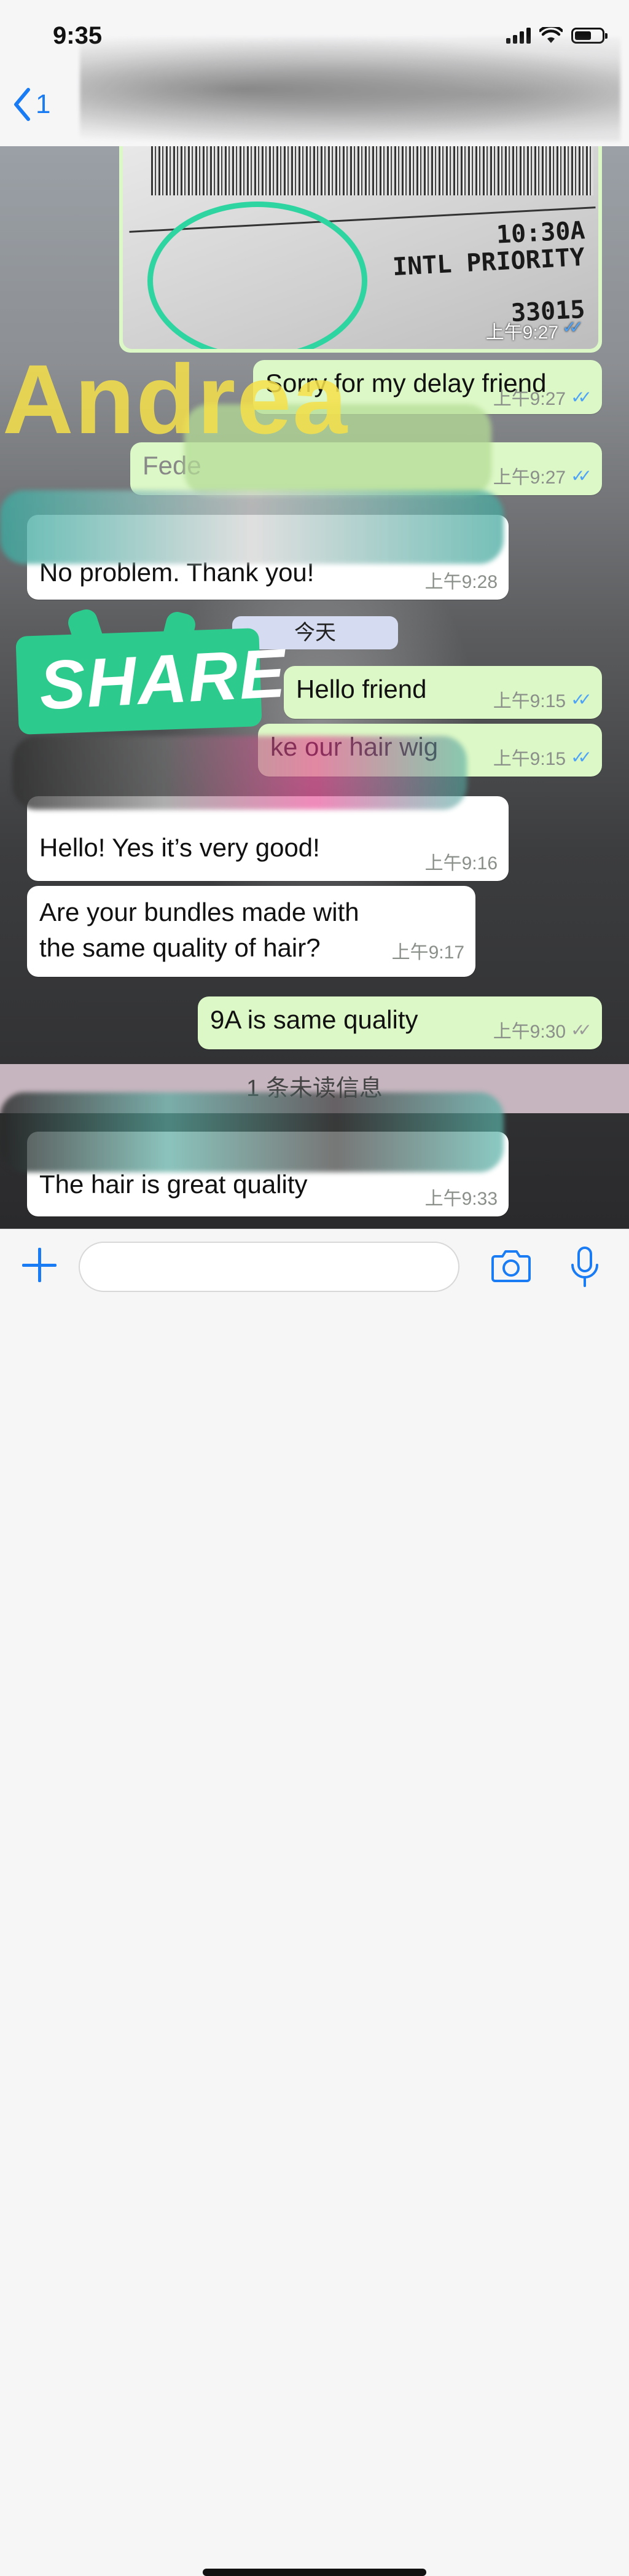  I want to click on status-bar: 9:35, so click(314, 37).